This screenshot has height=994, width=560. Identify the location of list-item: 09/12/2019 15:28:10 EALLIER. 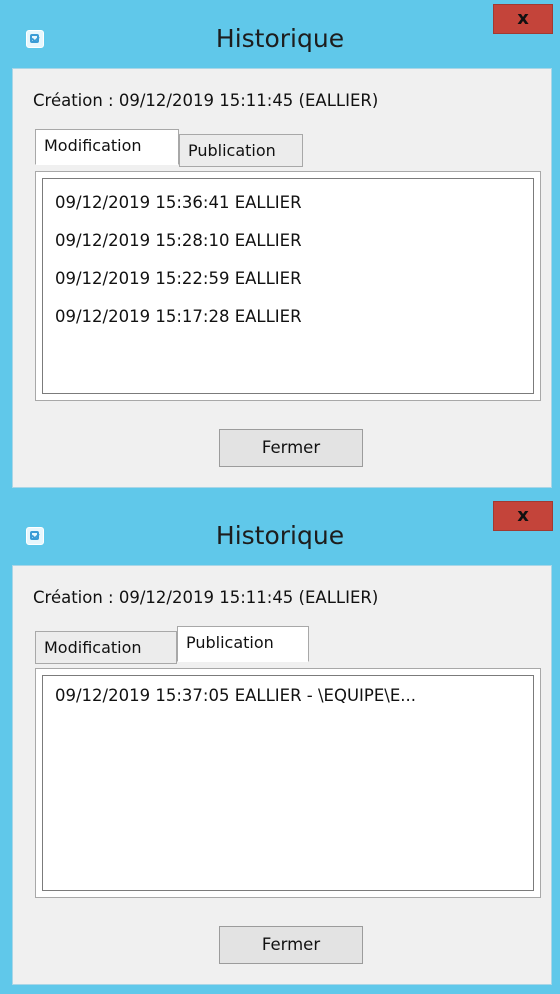
(178, 240).